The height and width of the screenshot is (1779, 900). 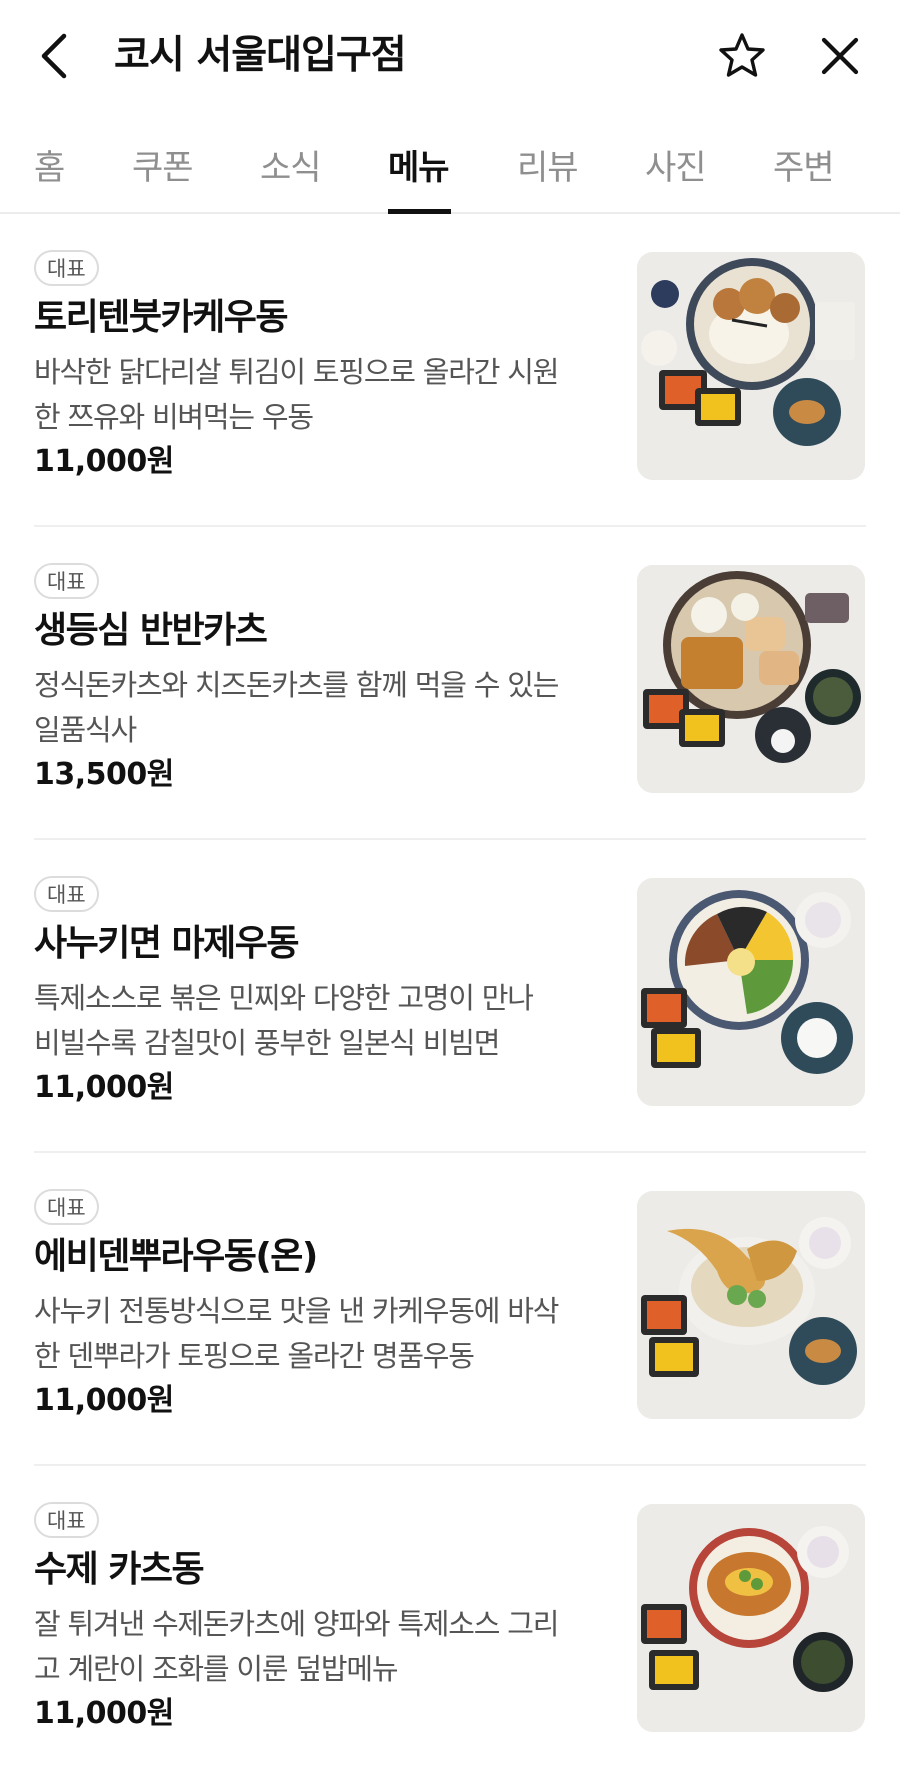 I want to click on back-button, so click(x=56, y=56).